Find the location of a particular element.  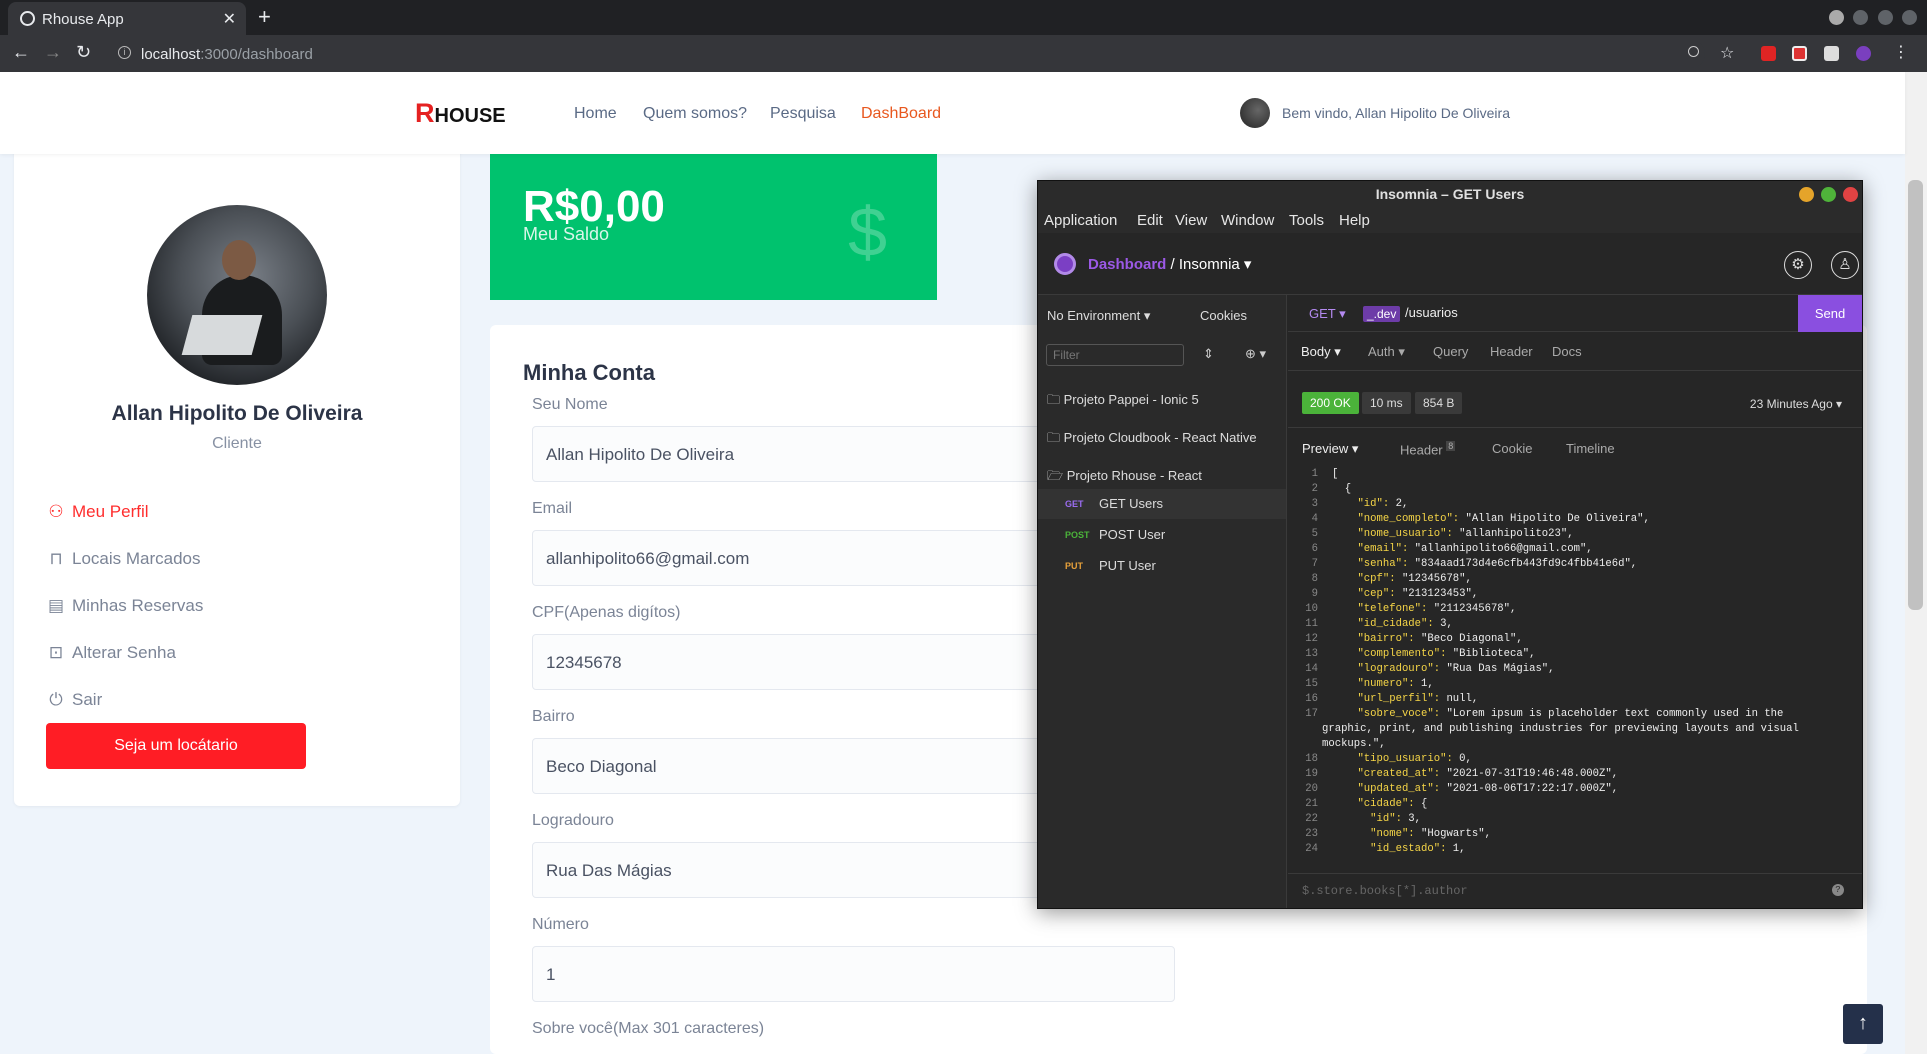

sort-icon: ⇕ is located at coordinates (1208, 354).